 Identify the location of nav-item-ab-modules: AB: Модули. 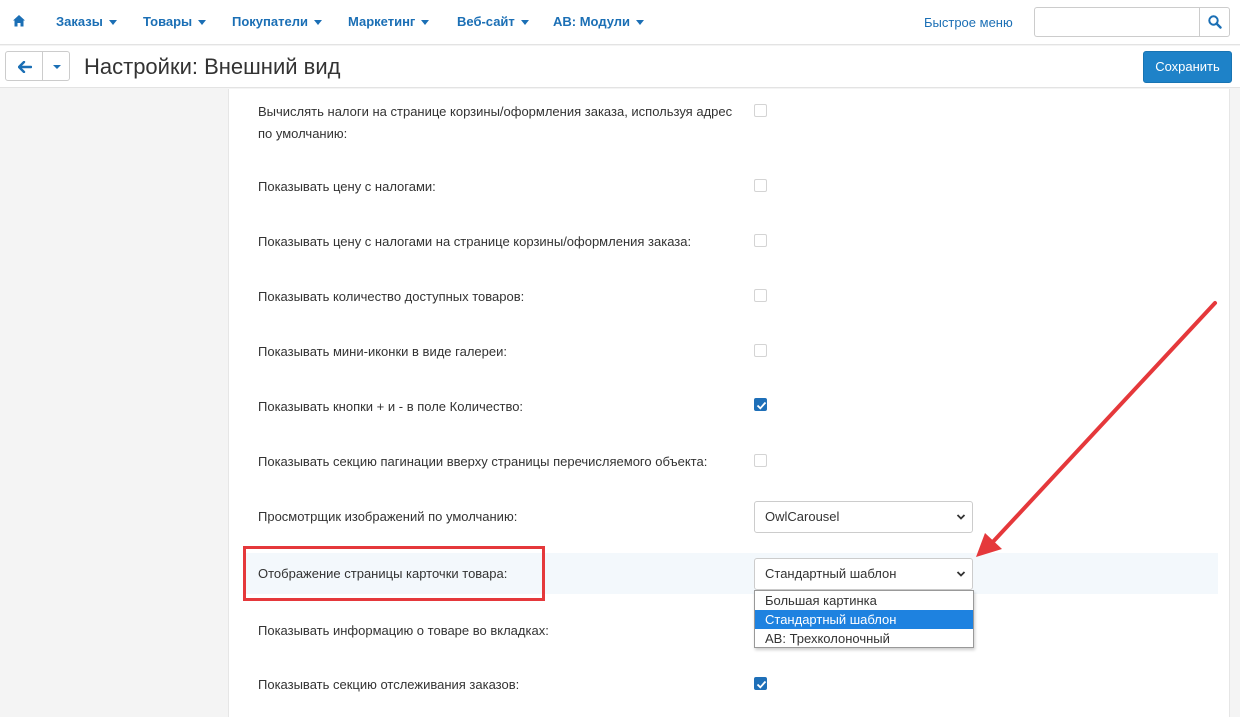
(599, 21).